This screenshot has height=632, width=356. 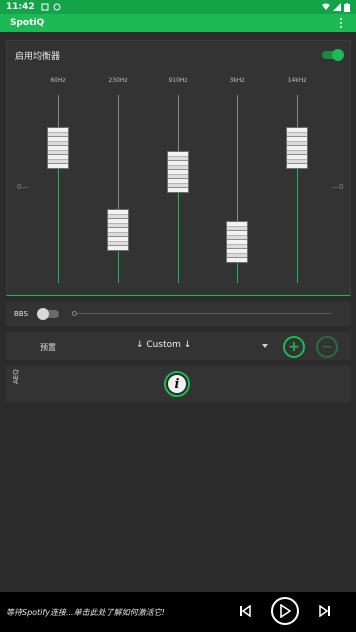 What do you see at coordinates (23, 187) in the screenshot?
I see `zero-label-left: 0—` at bounding box center [23, 187].